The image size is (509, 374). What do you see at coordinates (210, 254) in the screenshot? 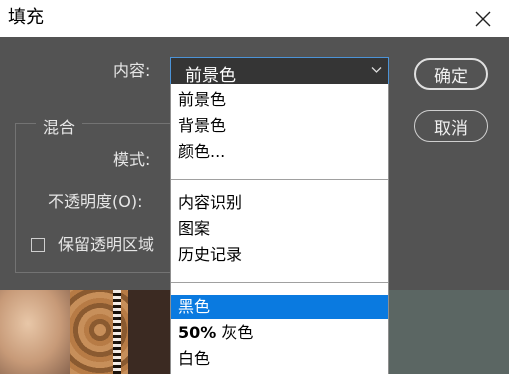
I see `option-label: 历史记录` at bounding box center [210, 254].